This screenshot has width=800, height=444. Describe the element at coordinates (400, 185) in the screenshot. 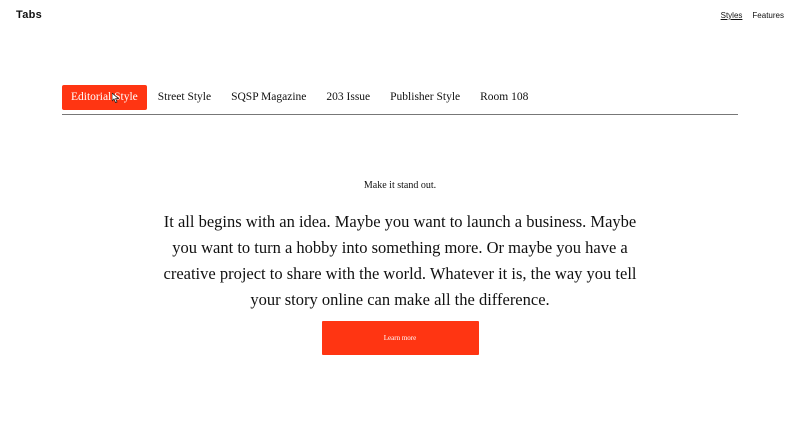

I see `panel-kicker: Make it stand out.` at that location.